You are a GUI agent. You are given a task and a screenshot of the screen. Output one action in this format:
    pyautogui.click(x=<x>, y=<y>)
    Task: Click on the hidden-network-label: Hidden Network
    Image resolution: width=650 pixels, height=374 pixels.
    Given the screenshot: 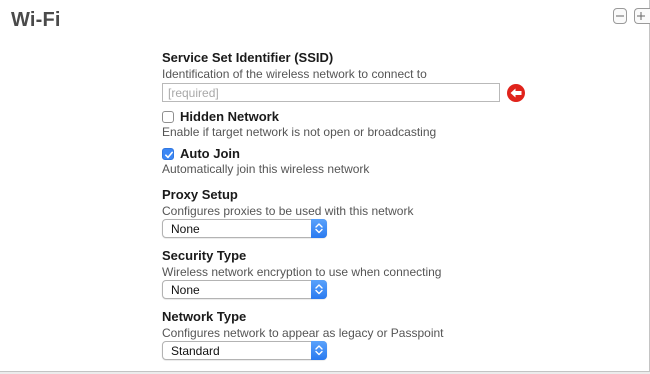 What is the action you would take?
    pyautogui.click(x=229, y=116)
    